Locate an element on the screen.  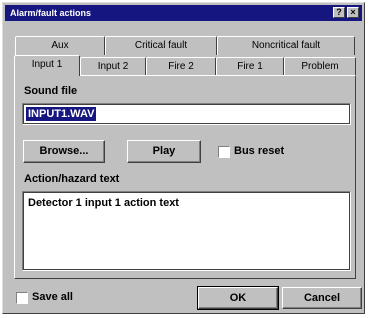
tab-fire-1: Fire 1 is located at coordinates (250, 66).